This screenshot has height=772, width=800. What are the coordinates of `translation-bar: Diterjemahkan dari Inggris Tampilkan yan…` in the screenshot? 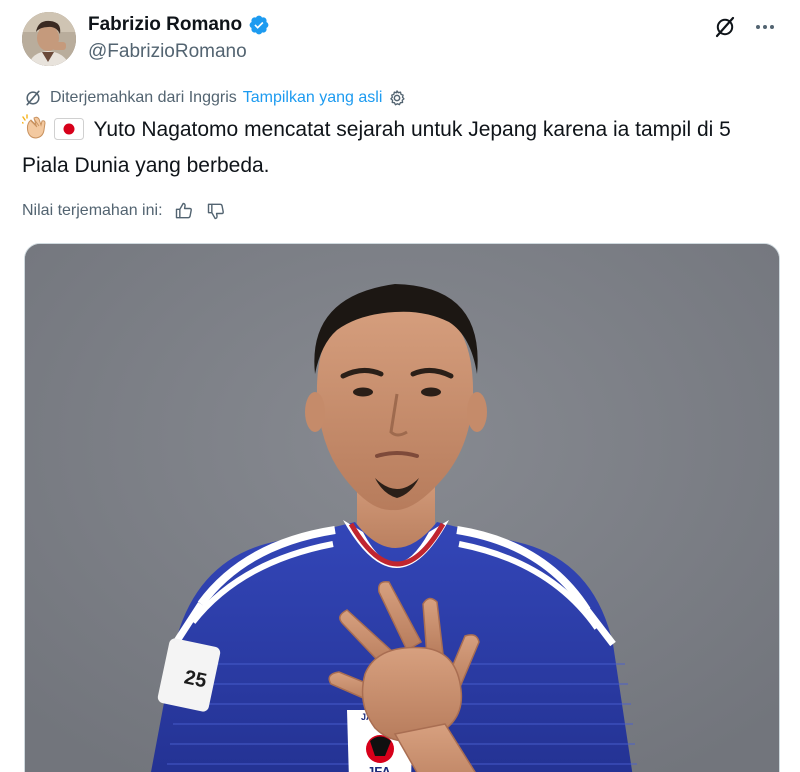 It's located at (215, 98).